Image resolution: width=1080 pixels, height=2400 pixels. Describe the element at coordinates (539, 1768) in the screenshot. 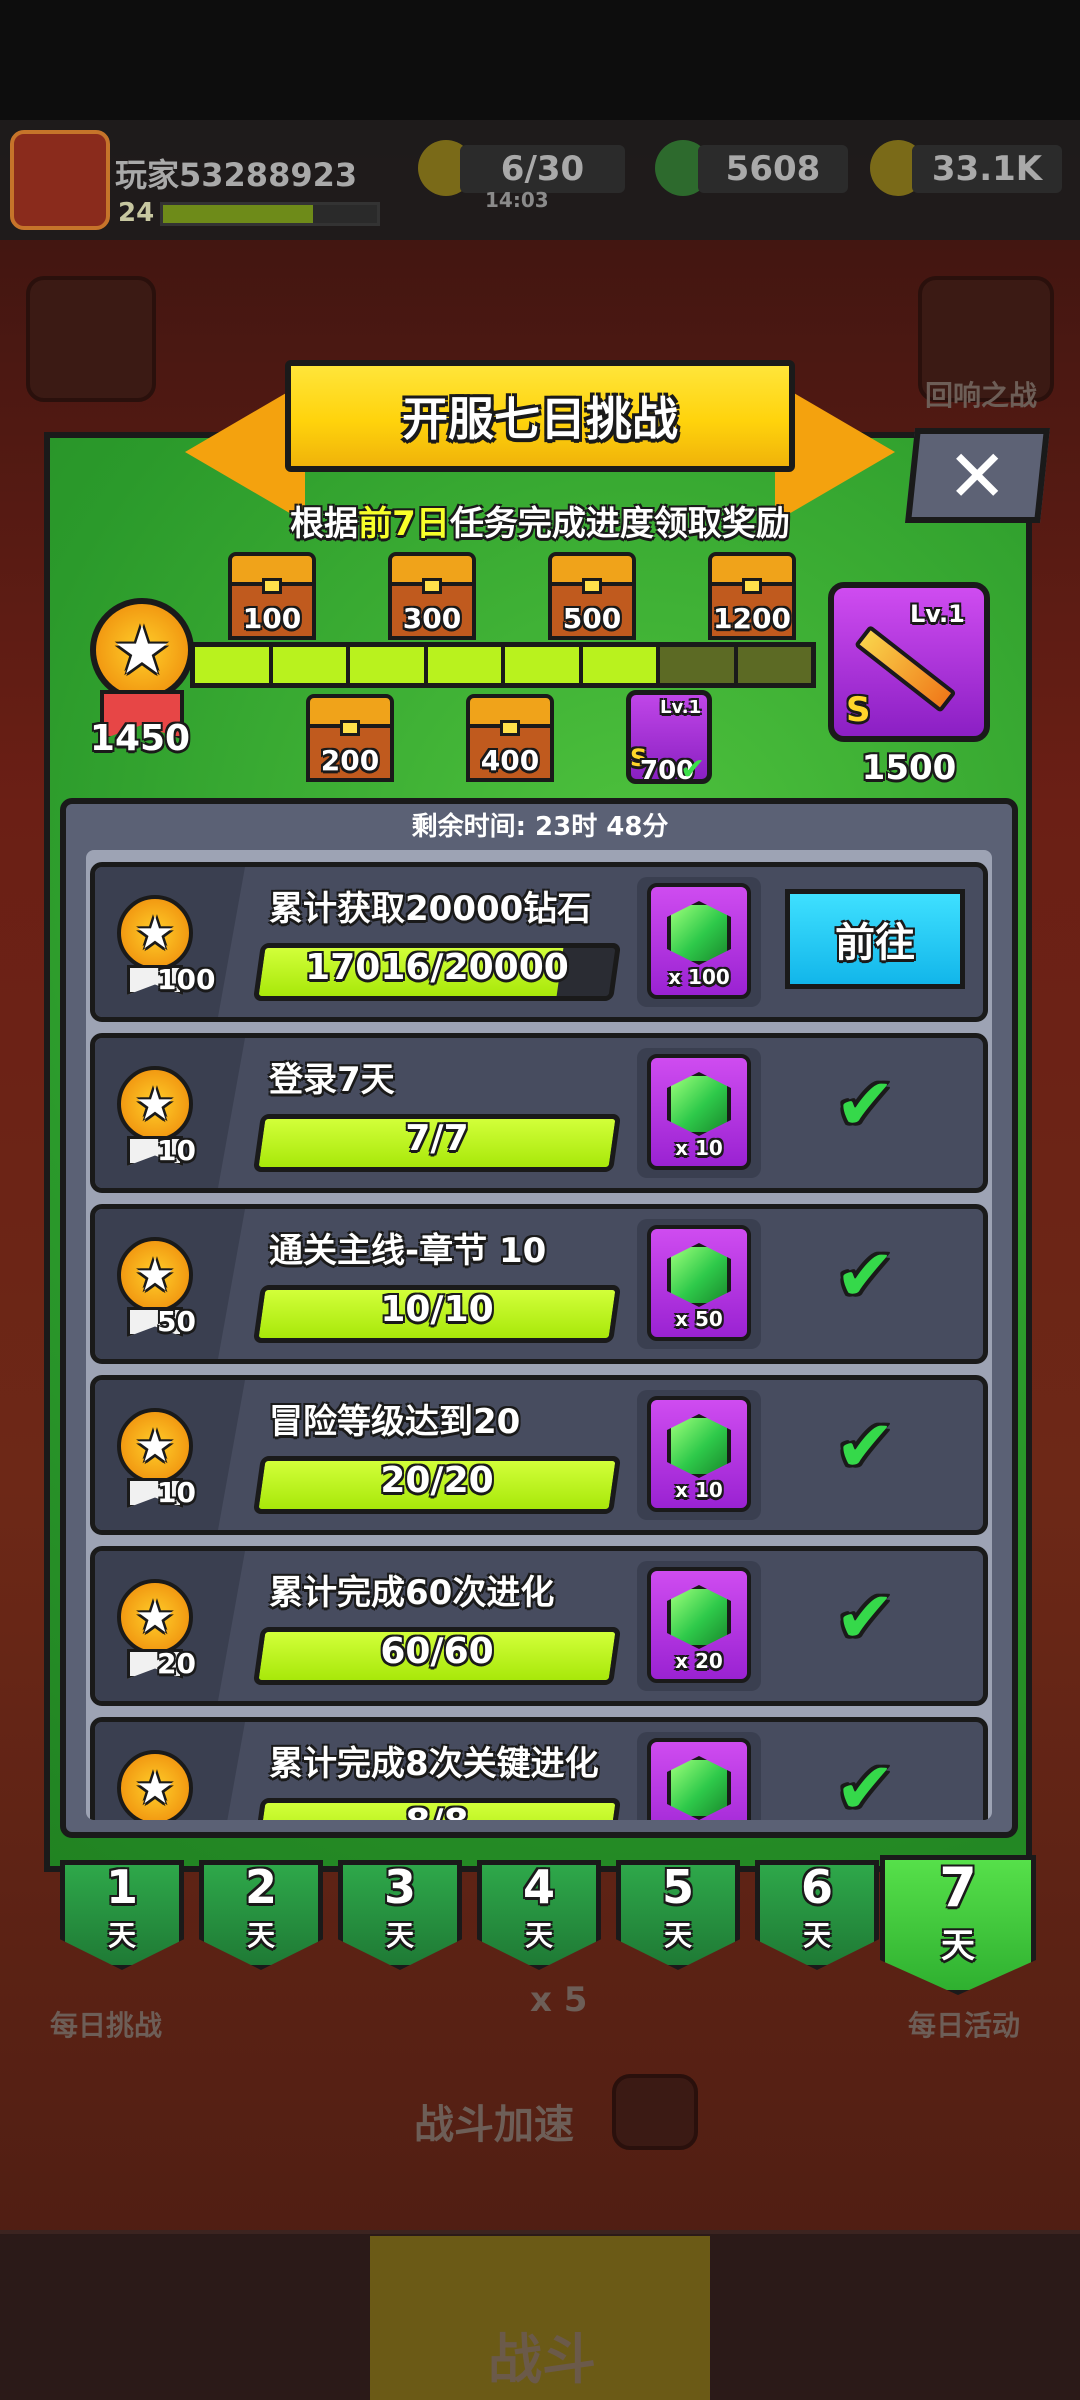

I see `task-row: ★ 累计完成8次关键进化 8/8 ✔` at that location.